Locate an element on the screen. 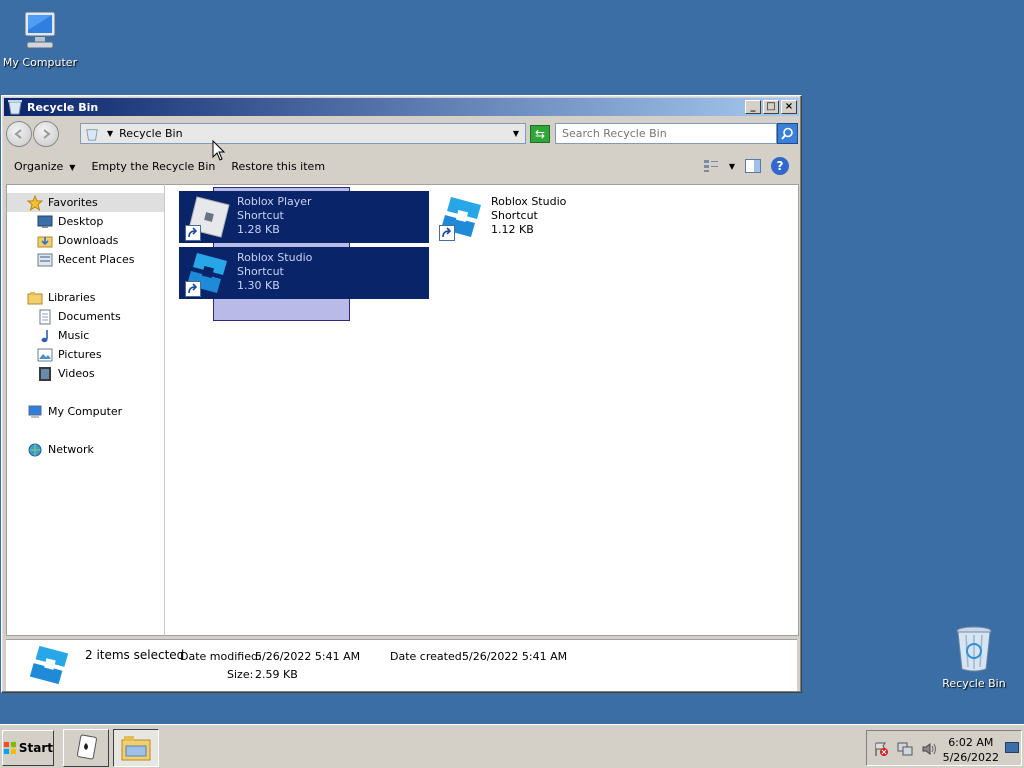  network-icon is located at coordinates (35, 449).